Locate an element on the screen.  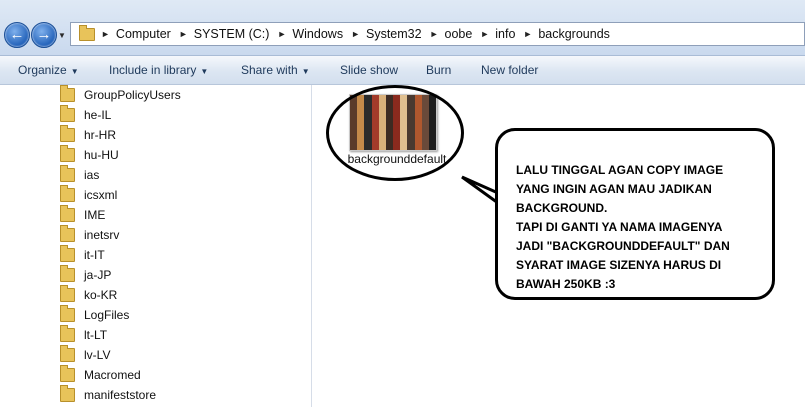
nav-folder-item: ja-JP is located at coordinates (85, 275).